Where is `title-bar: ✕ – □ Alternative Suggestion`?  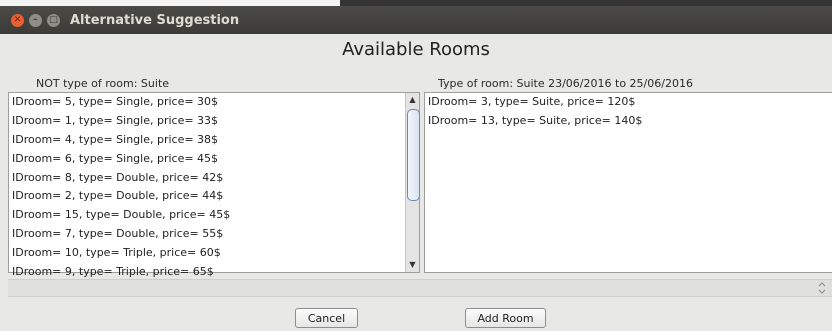
title-bar: ✕ – □ Alternative Suggestion is located at coordinates (416, 20).